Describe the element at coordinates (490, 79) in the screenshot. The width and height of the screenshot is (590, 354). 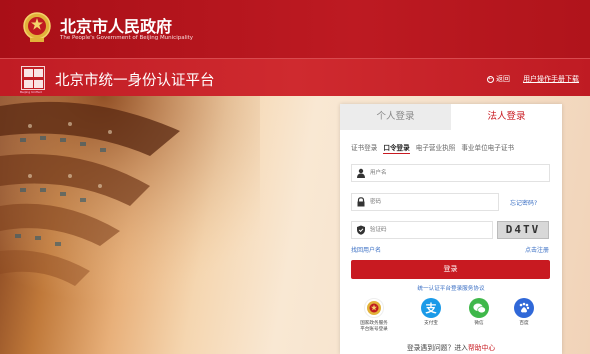
I see `back-arrow-icon: ↩` at that location.